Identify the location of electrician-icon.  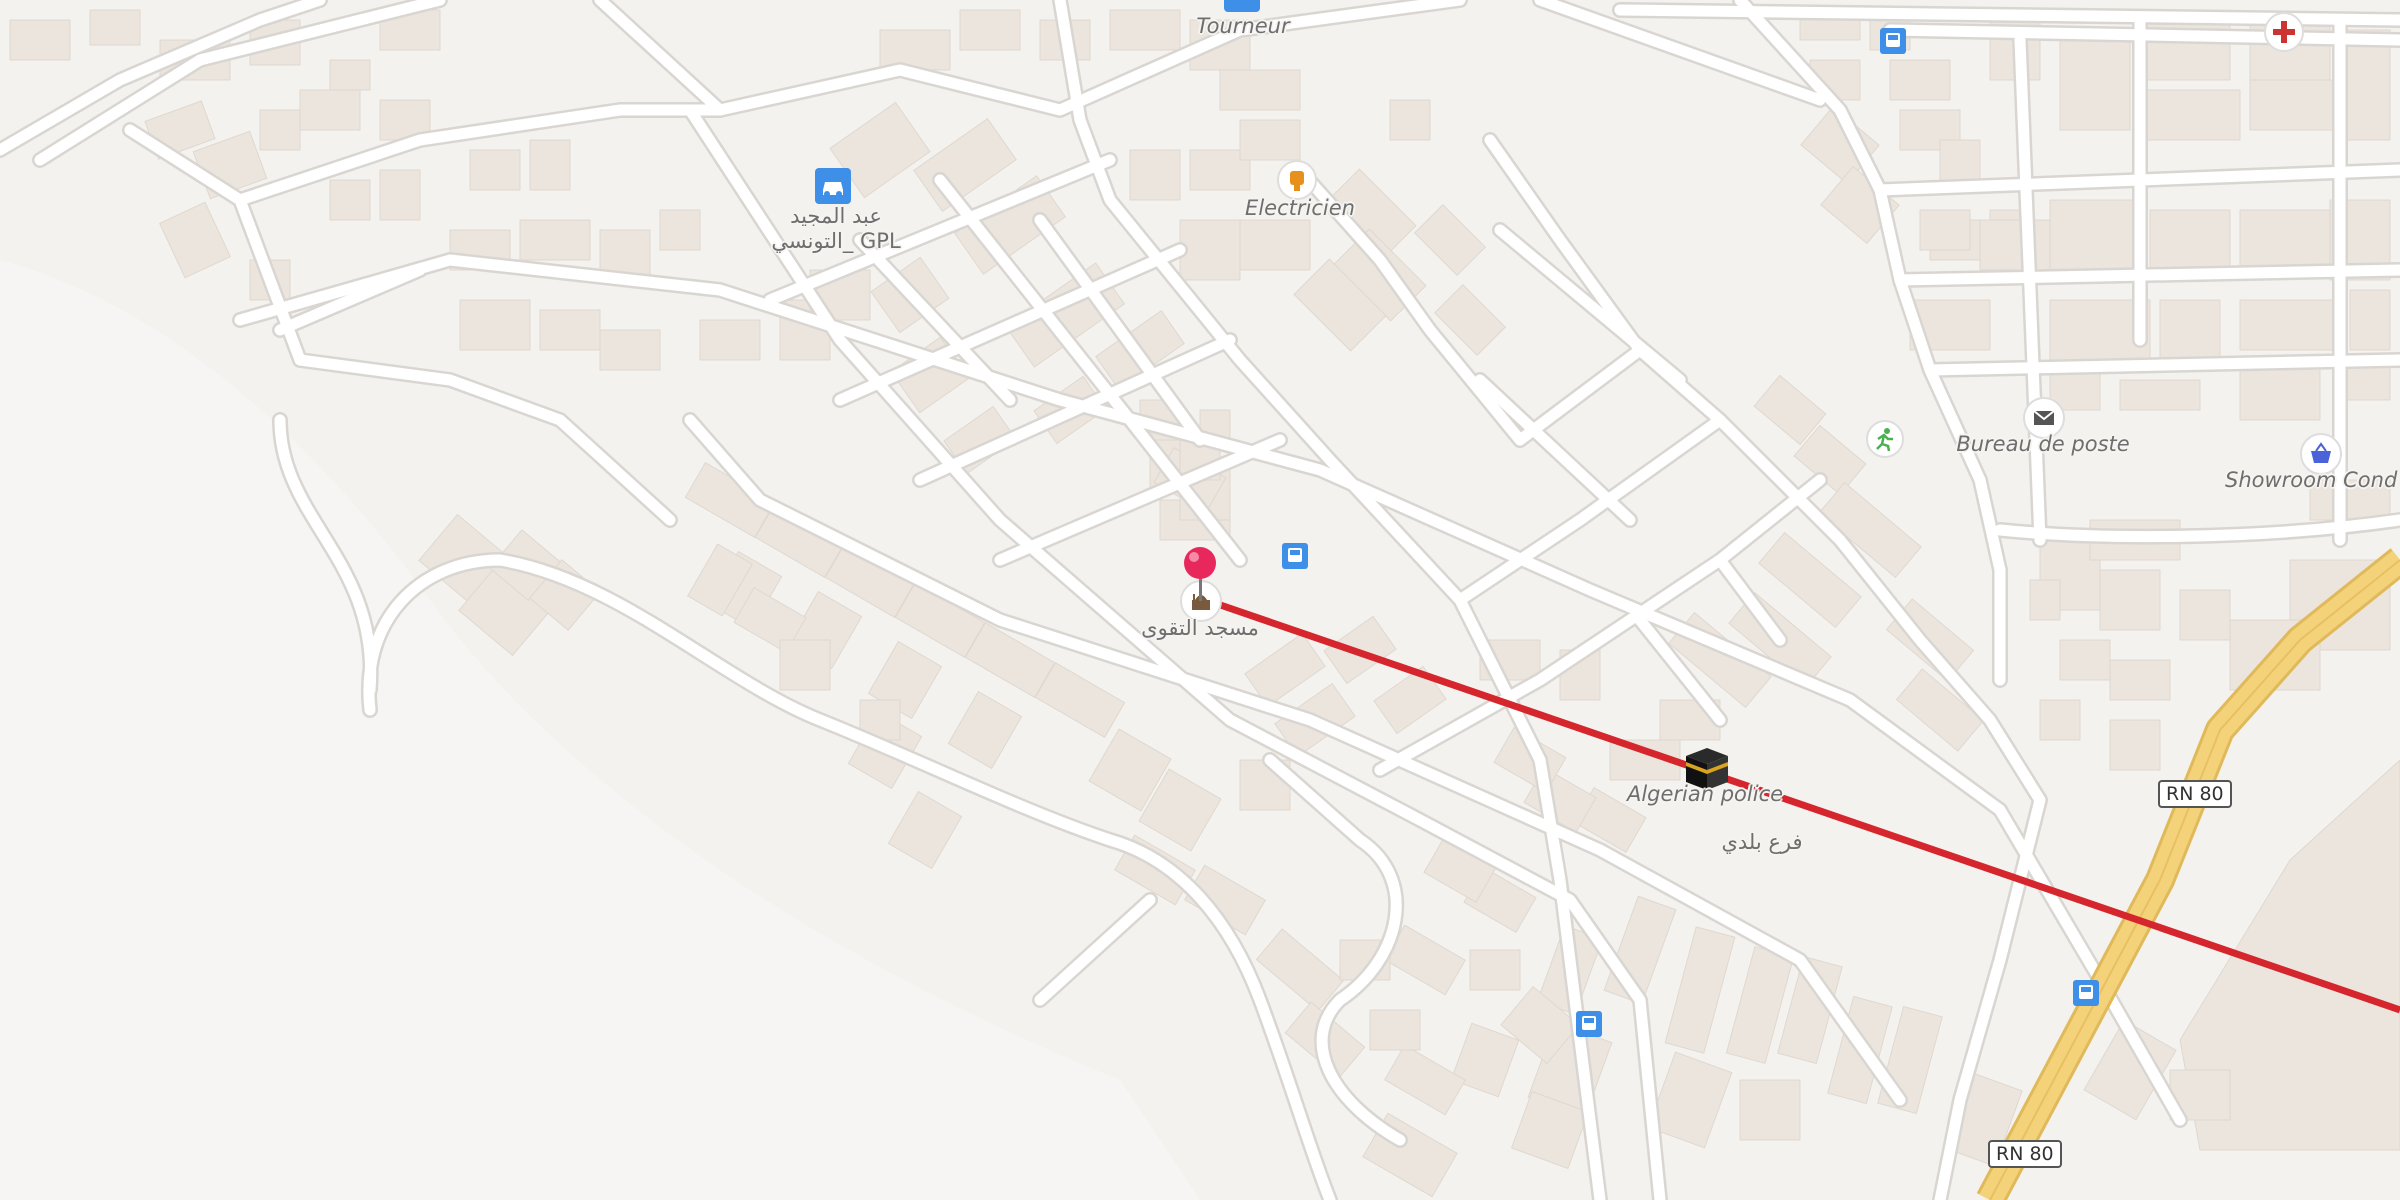
(1297, 180).